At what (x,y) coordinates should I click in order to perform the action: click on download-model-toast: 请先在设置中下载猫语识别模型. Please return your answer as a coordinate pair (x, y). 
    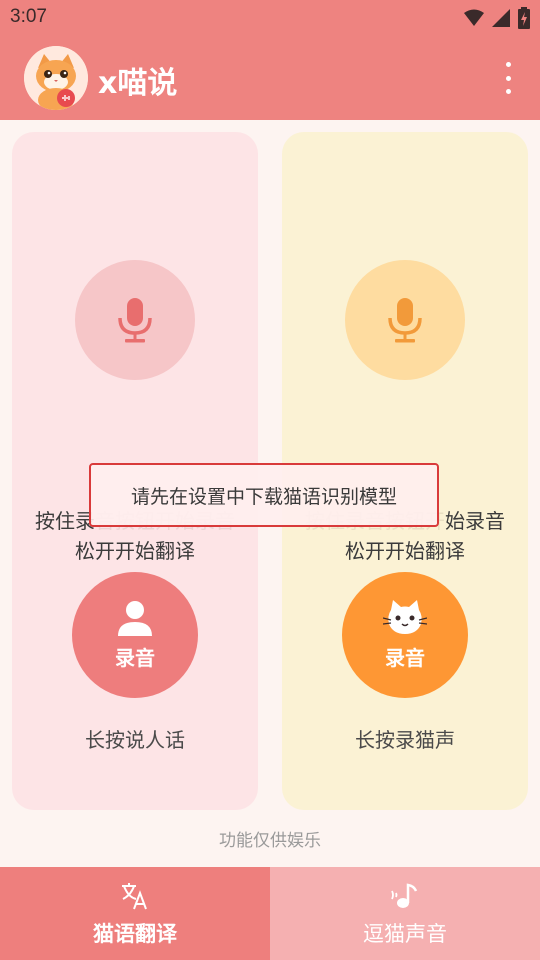
    Looking at the image, I should click on (264, 495).